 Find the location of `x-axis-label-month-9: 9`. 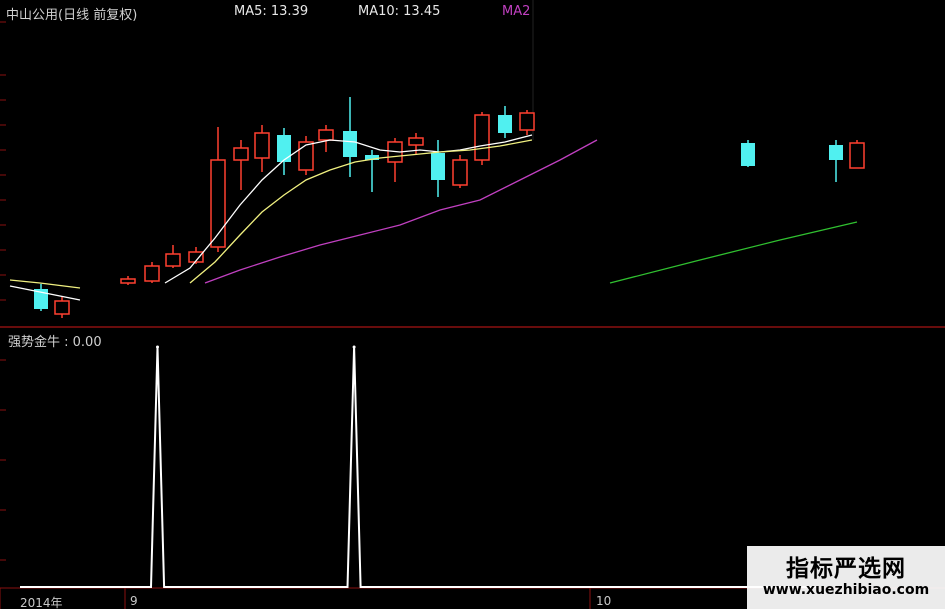

x-axis-label-month-9: 9 is located at coordinates (134, 601).